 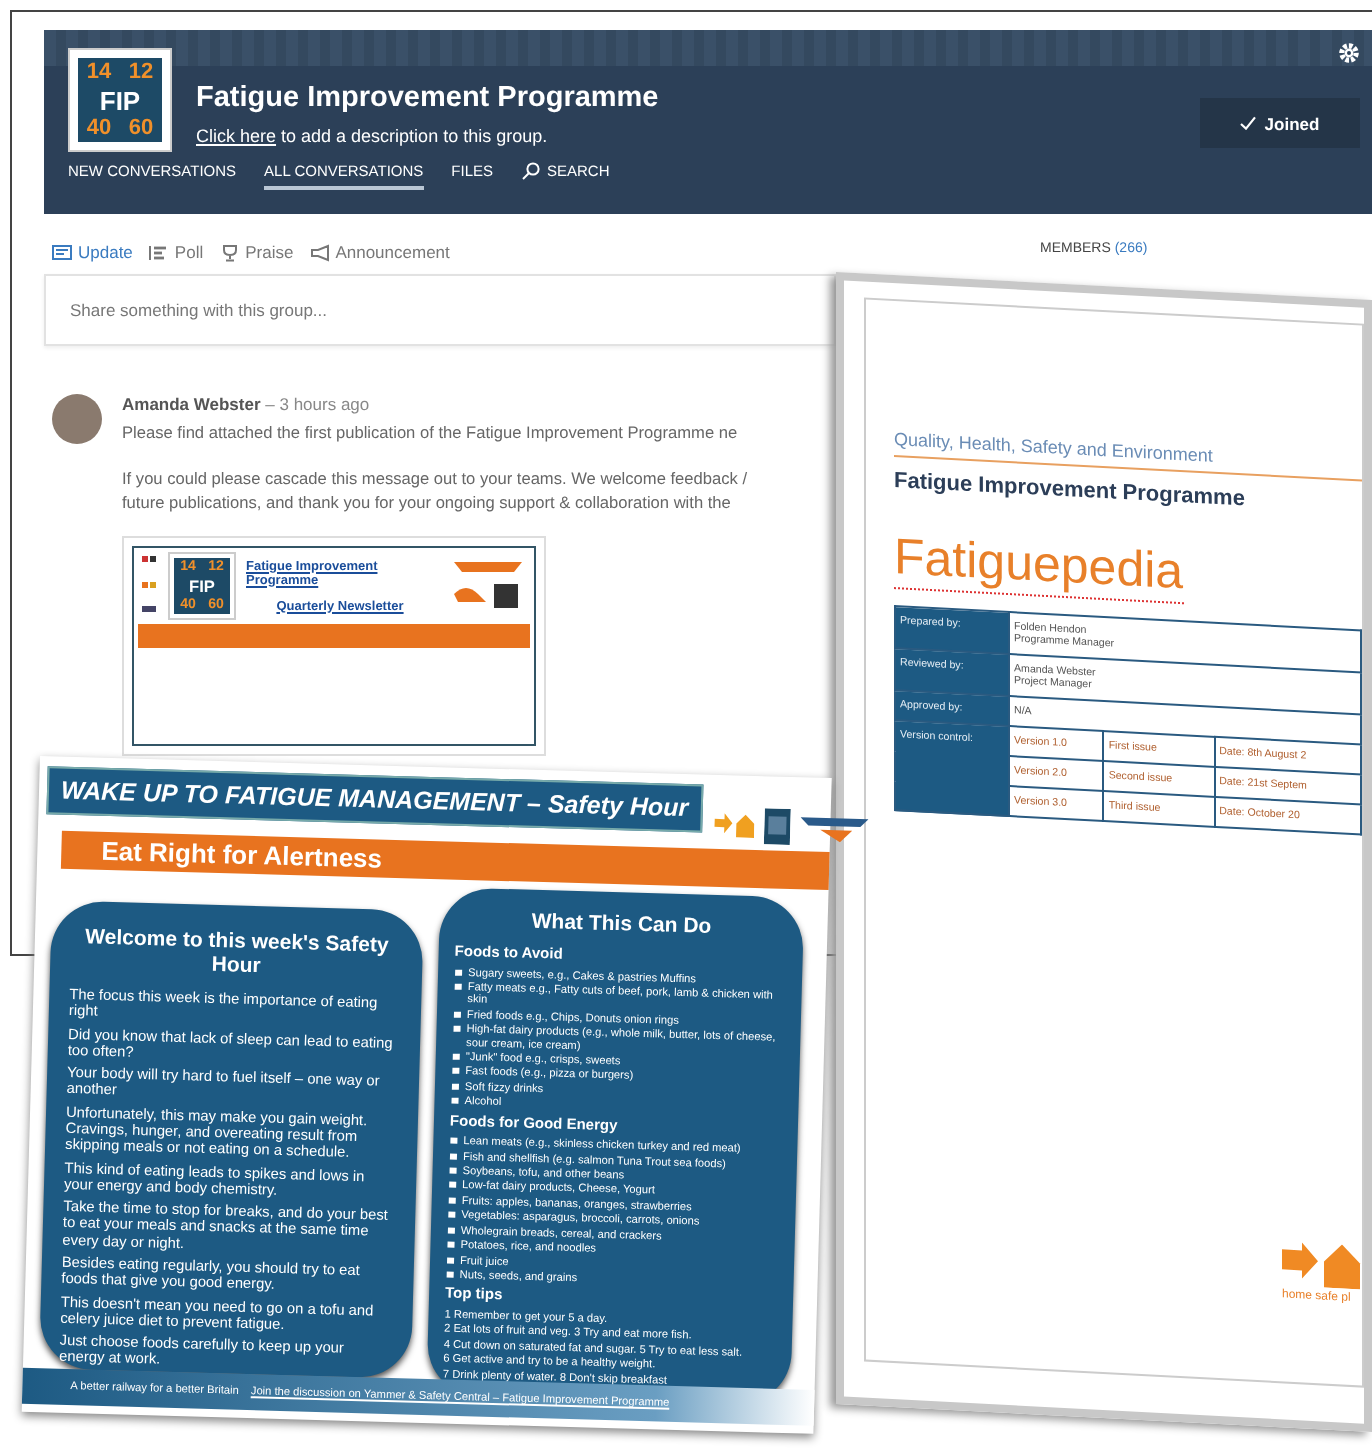 I want to click on post-text: If you could please cascade this message out to your teams. We welcome feedback /, so click(x=435, y=478).